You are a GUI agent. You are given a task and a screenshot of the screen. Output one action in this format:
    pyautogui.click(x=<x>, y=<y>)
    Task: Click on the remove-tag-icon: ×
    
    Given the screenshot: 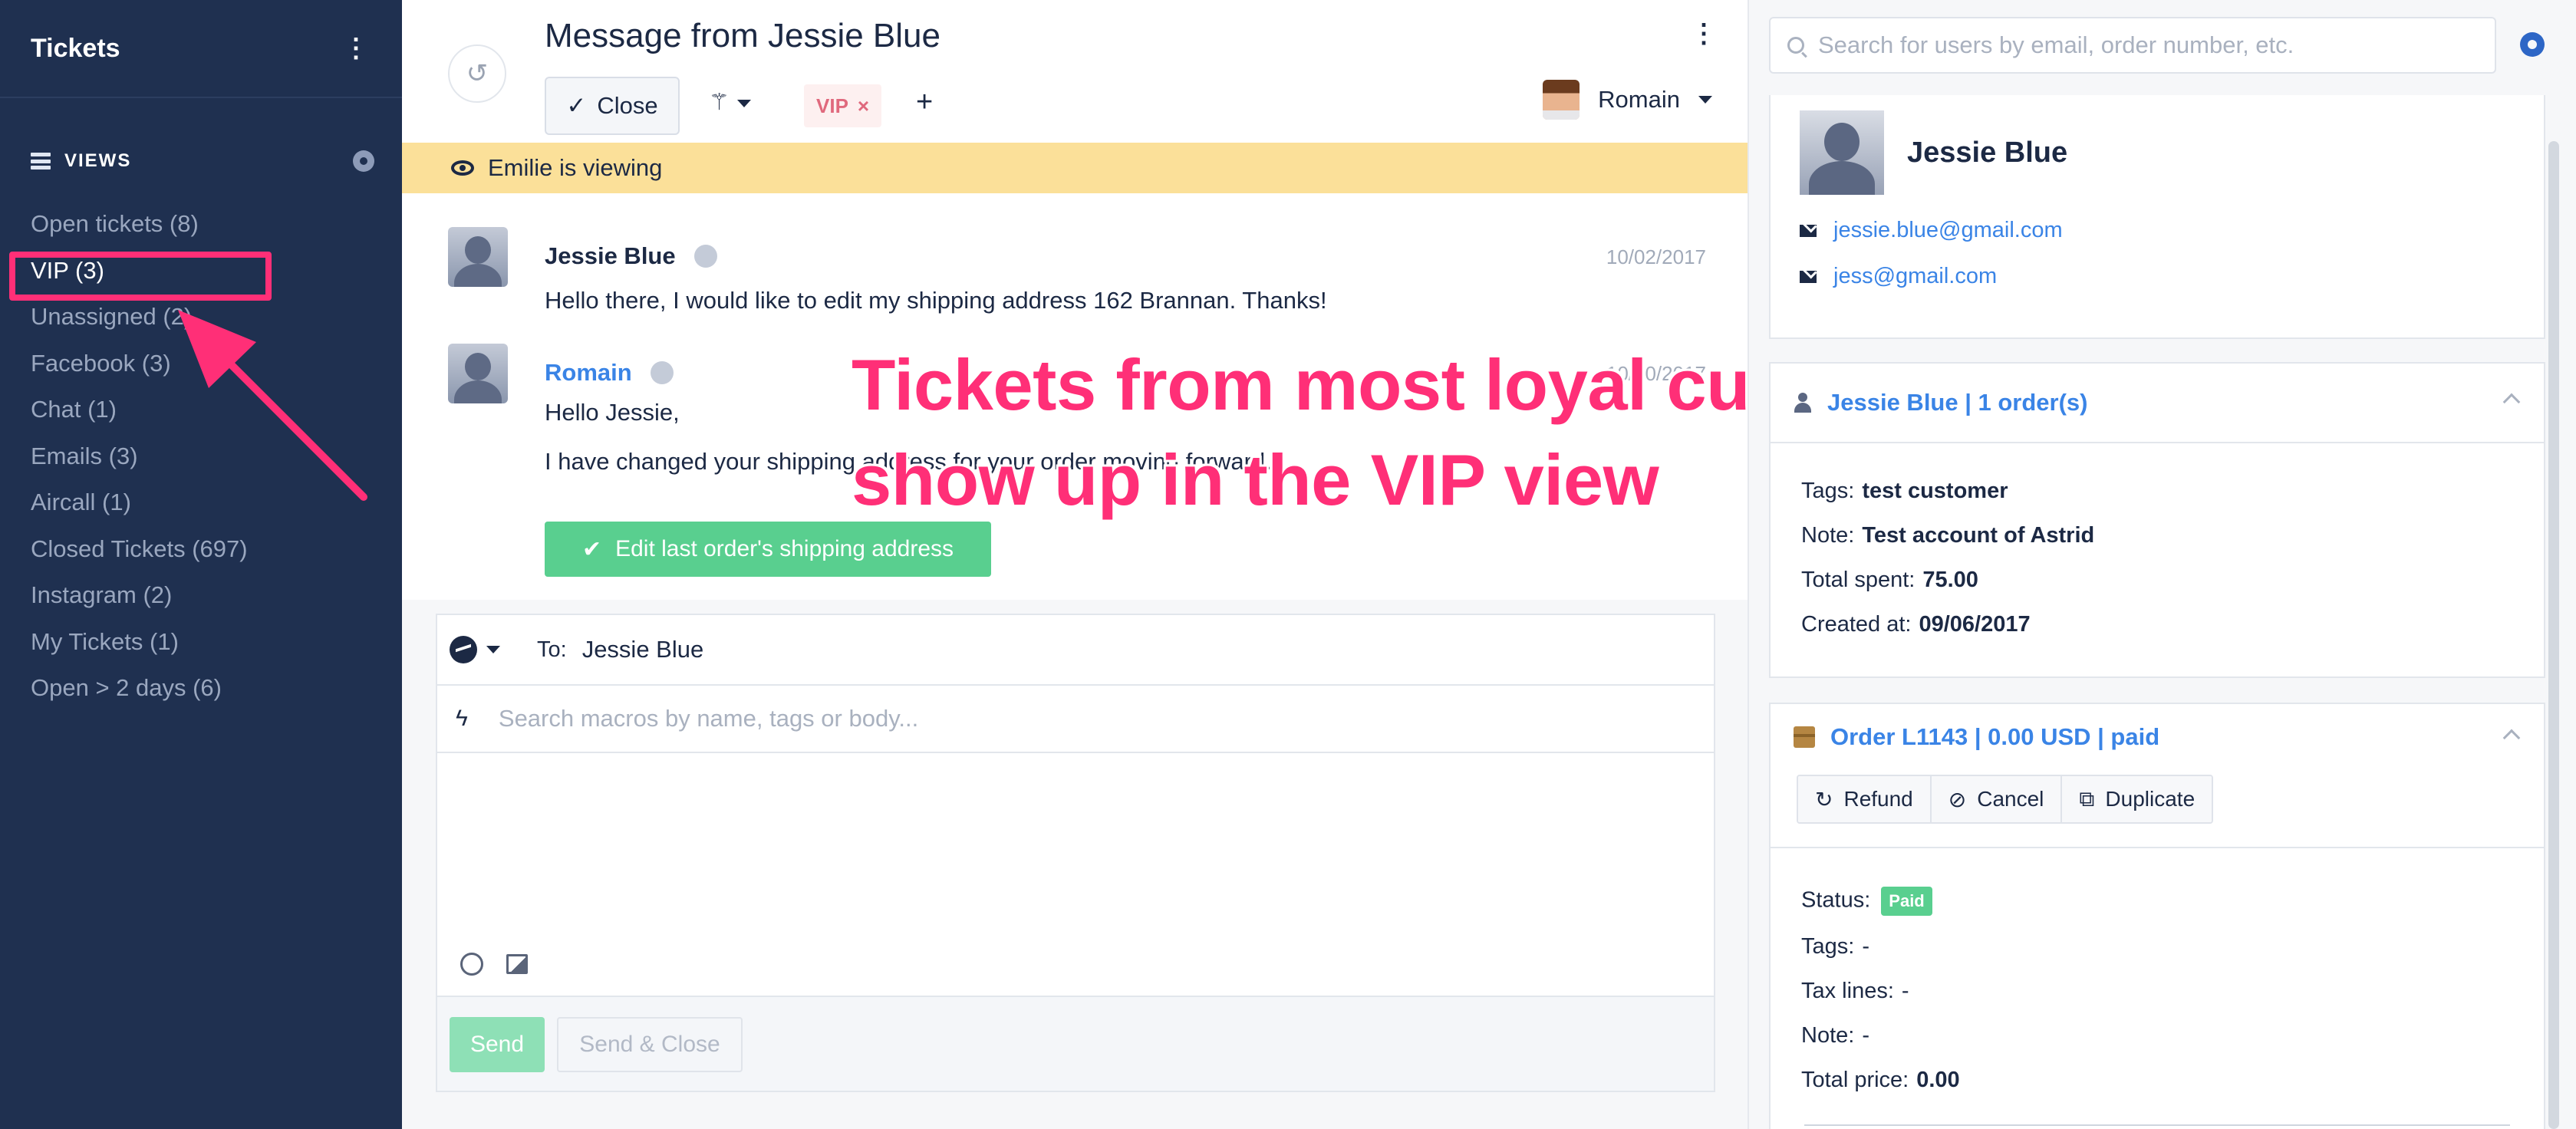 What is the action you would take?
    pyautogui.click(x=863, y=106)
    